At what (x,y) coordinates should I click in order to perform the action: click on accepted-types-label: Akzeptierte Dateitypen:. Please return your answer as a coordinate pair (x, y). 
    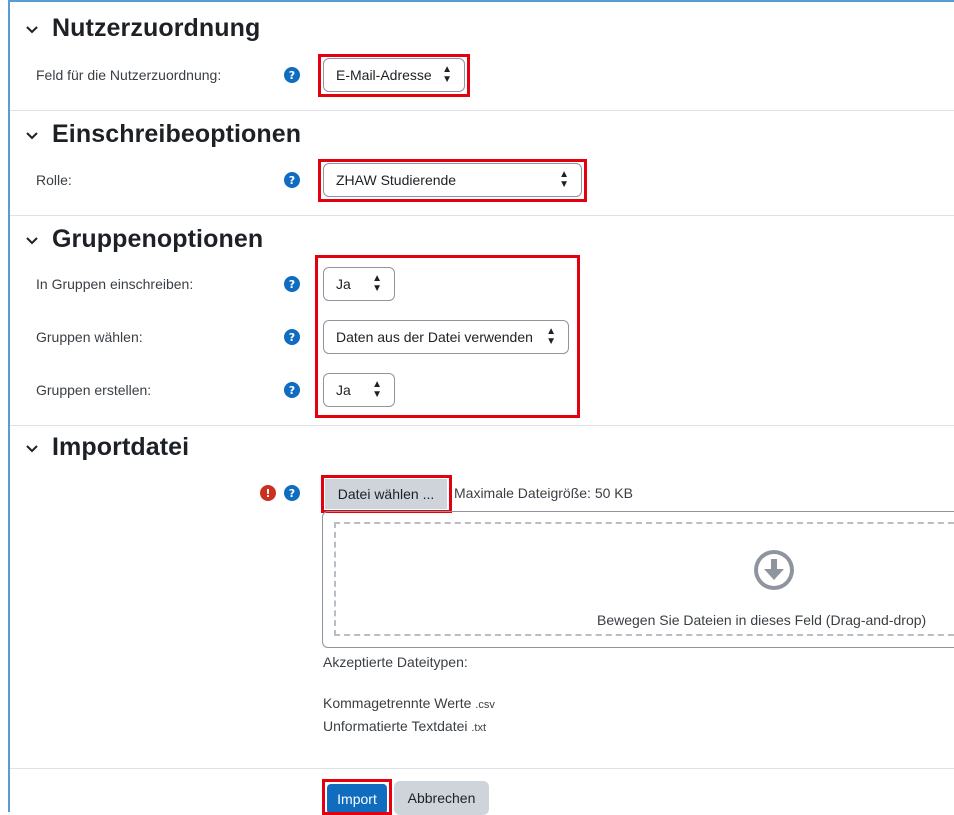
    Looking at the image, I should click on (395, 662).